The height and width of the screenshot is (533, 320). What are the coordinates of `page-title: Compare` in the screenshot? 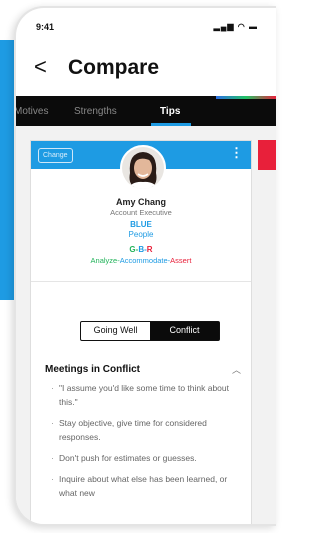 It's located at (114, 67).